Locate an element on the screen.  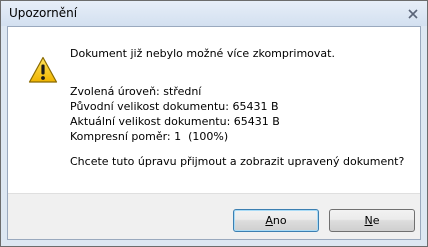
detail-level: Zvolená úroveň: střední is located at coordinates (136, 91).